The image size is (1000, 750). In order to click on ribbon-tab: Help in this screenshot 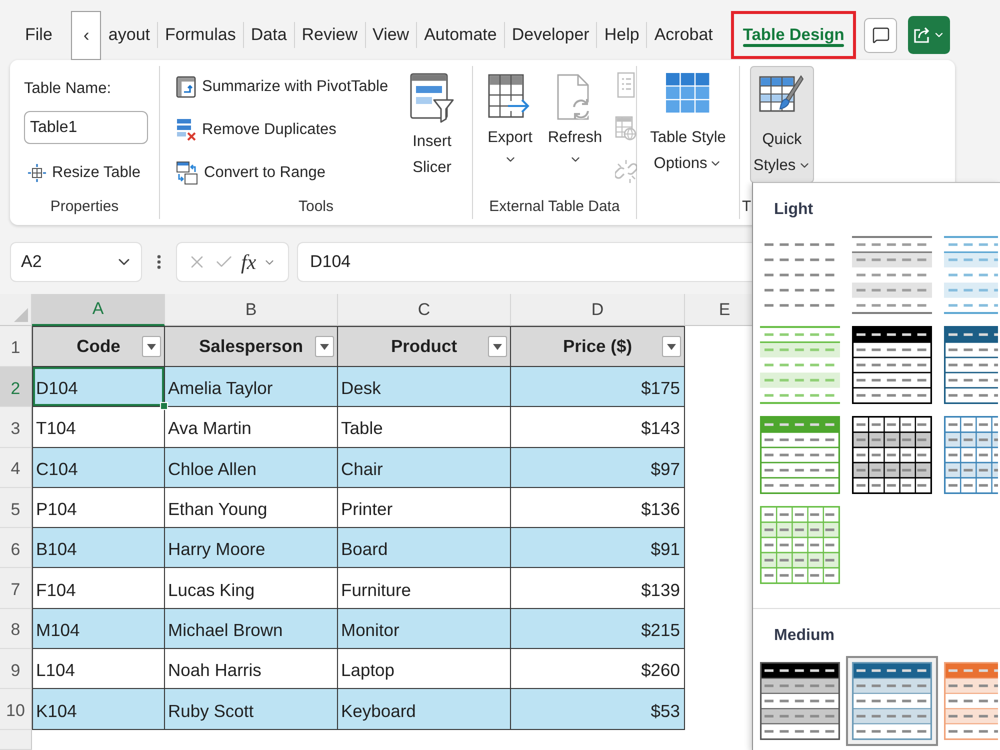, I will do `click(621, 35)`.